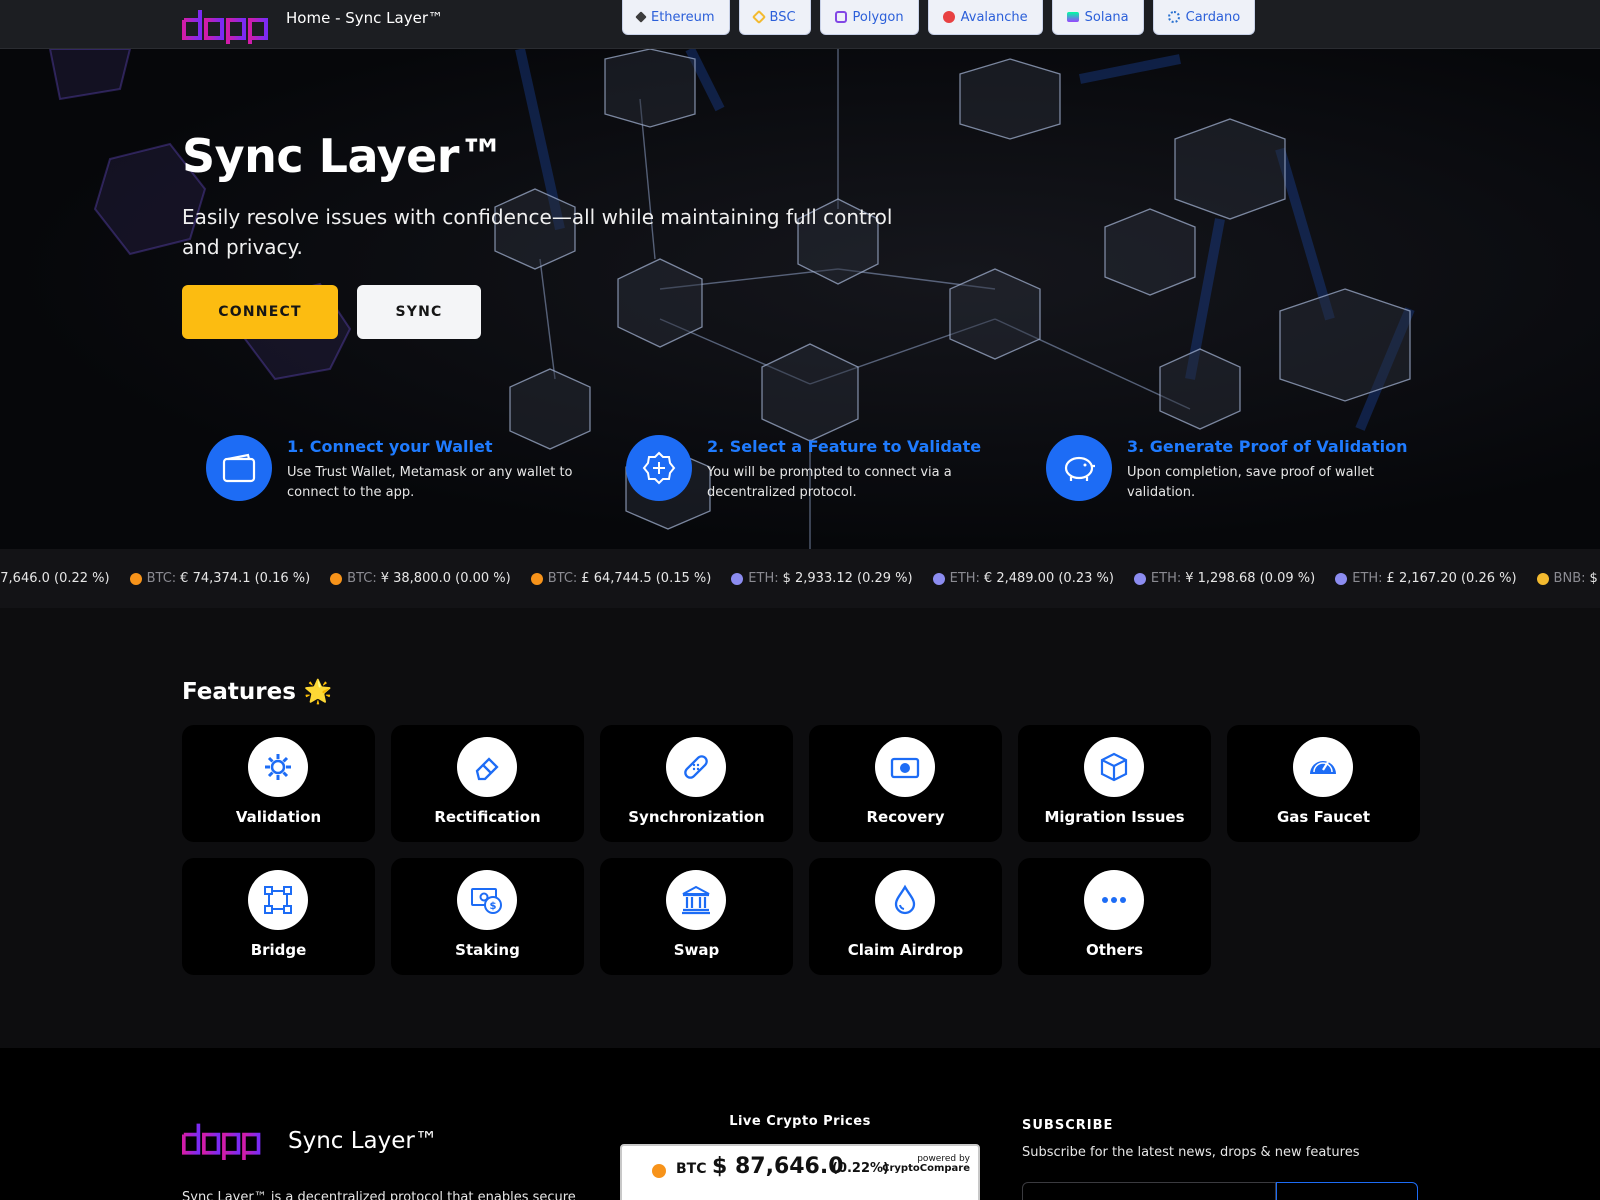  What do you see at coordinates (860, 1168) in the screenshot?
I see `live-change: (0.22%)` at bounding box center [860, 1168].